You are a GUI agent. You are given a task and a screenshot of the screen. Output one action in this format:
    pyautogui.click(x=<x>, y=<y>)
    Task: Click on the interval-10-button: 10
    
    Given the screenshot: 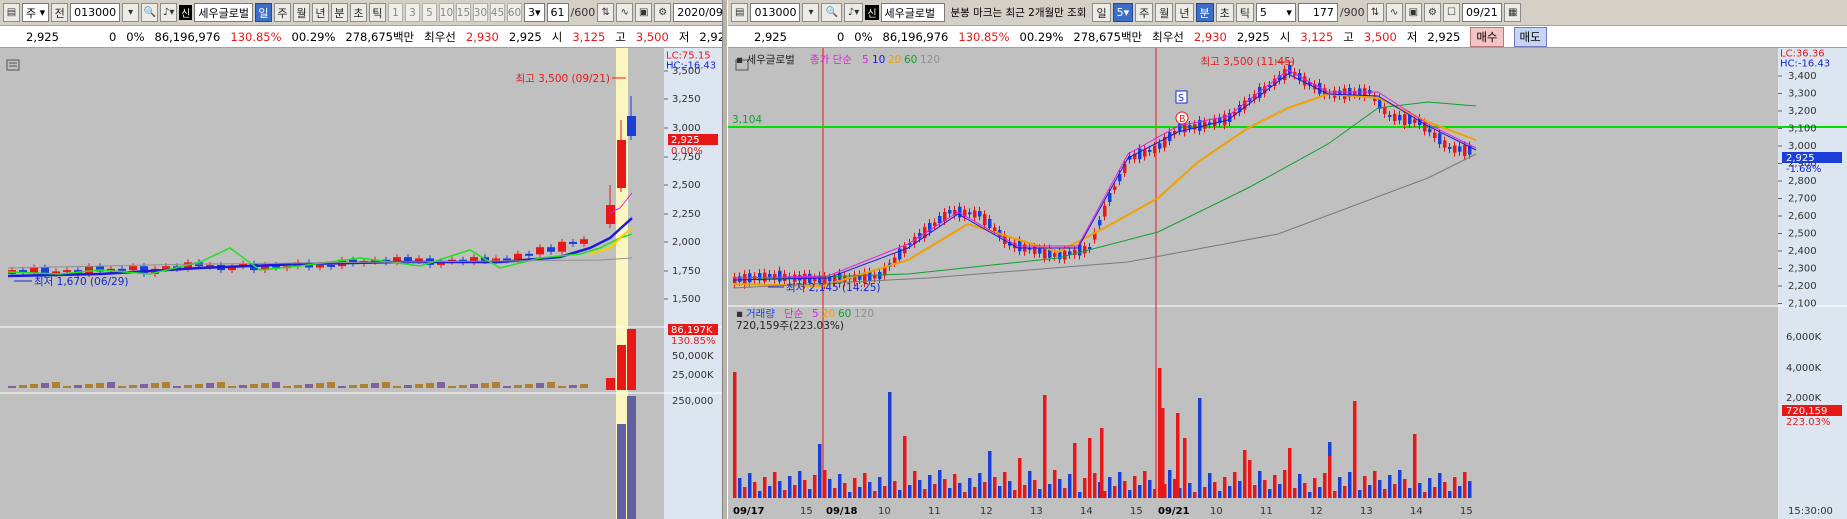 What is the action you would take?
    pyautogui.click(x=446, y=12)
    